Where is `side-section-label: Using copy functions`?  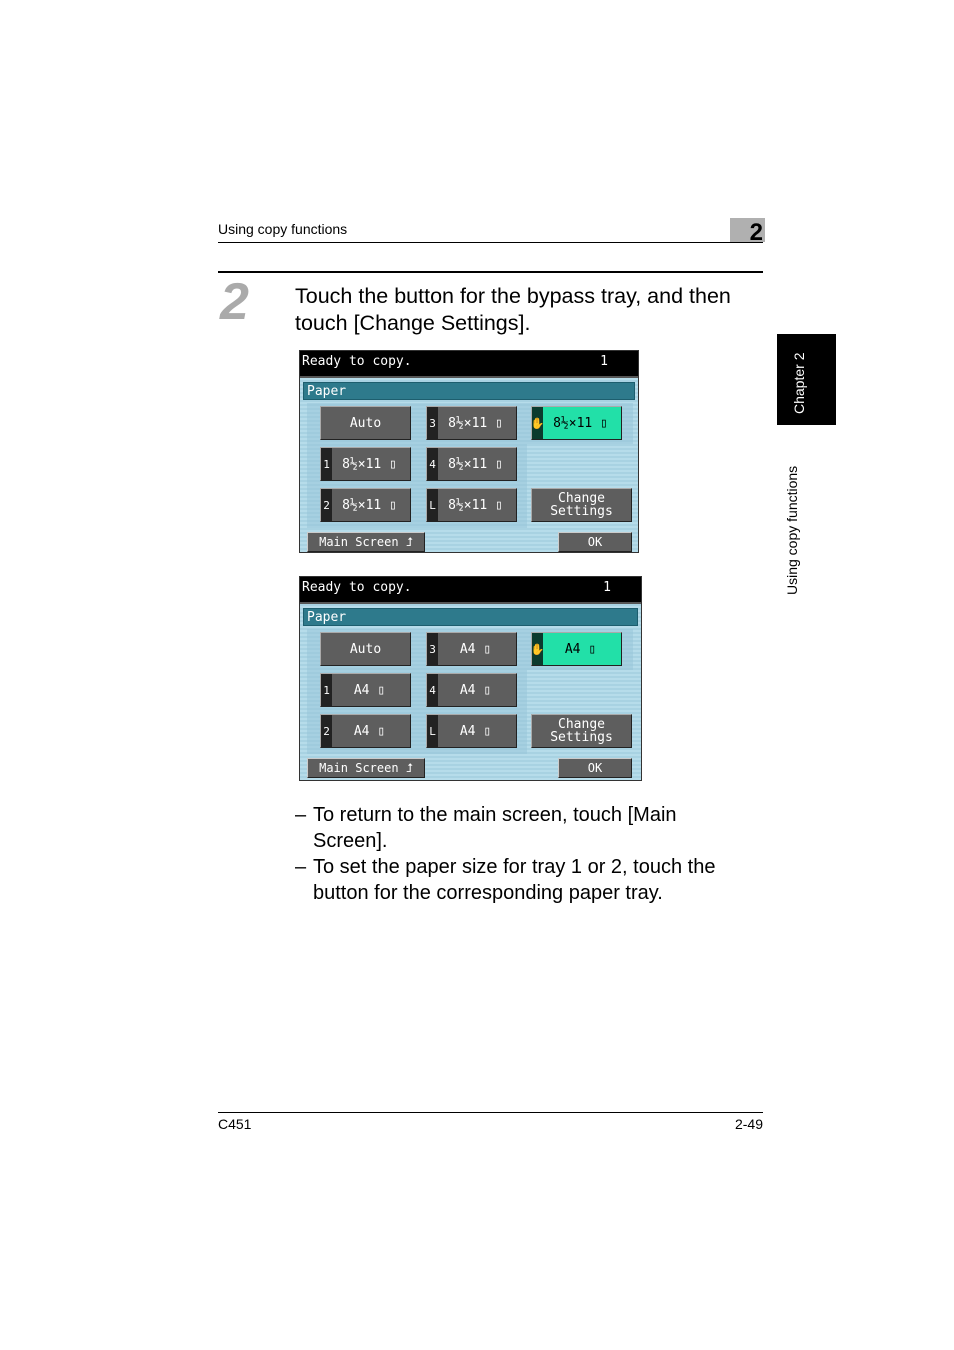 side-section-label: Using copy functions is located at coordinates (792, 530).